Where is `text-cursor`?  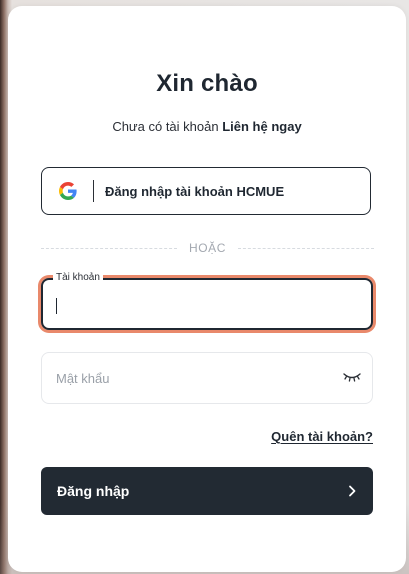 text-cursor is located at coordinates (57, 306).